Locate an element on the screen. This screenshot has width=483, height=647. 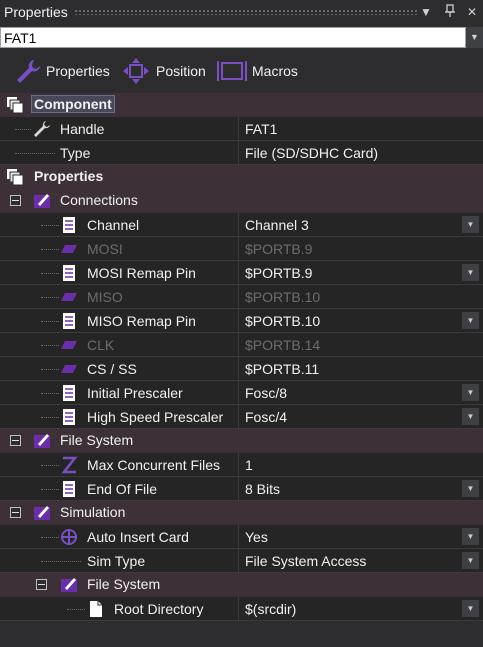
document-icon is located at coordinates (96, 609).